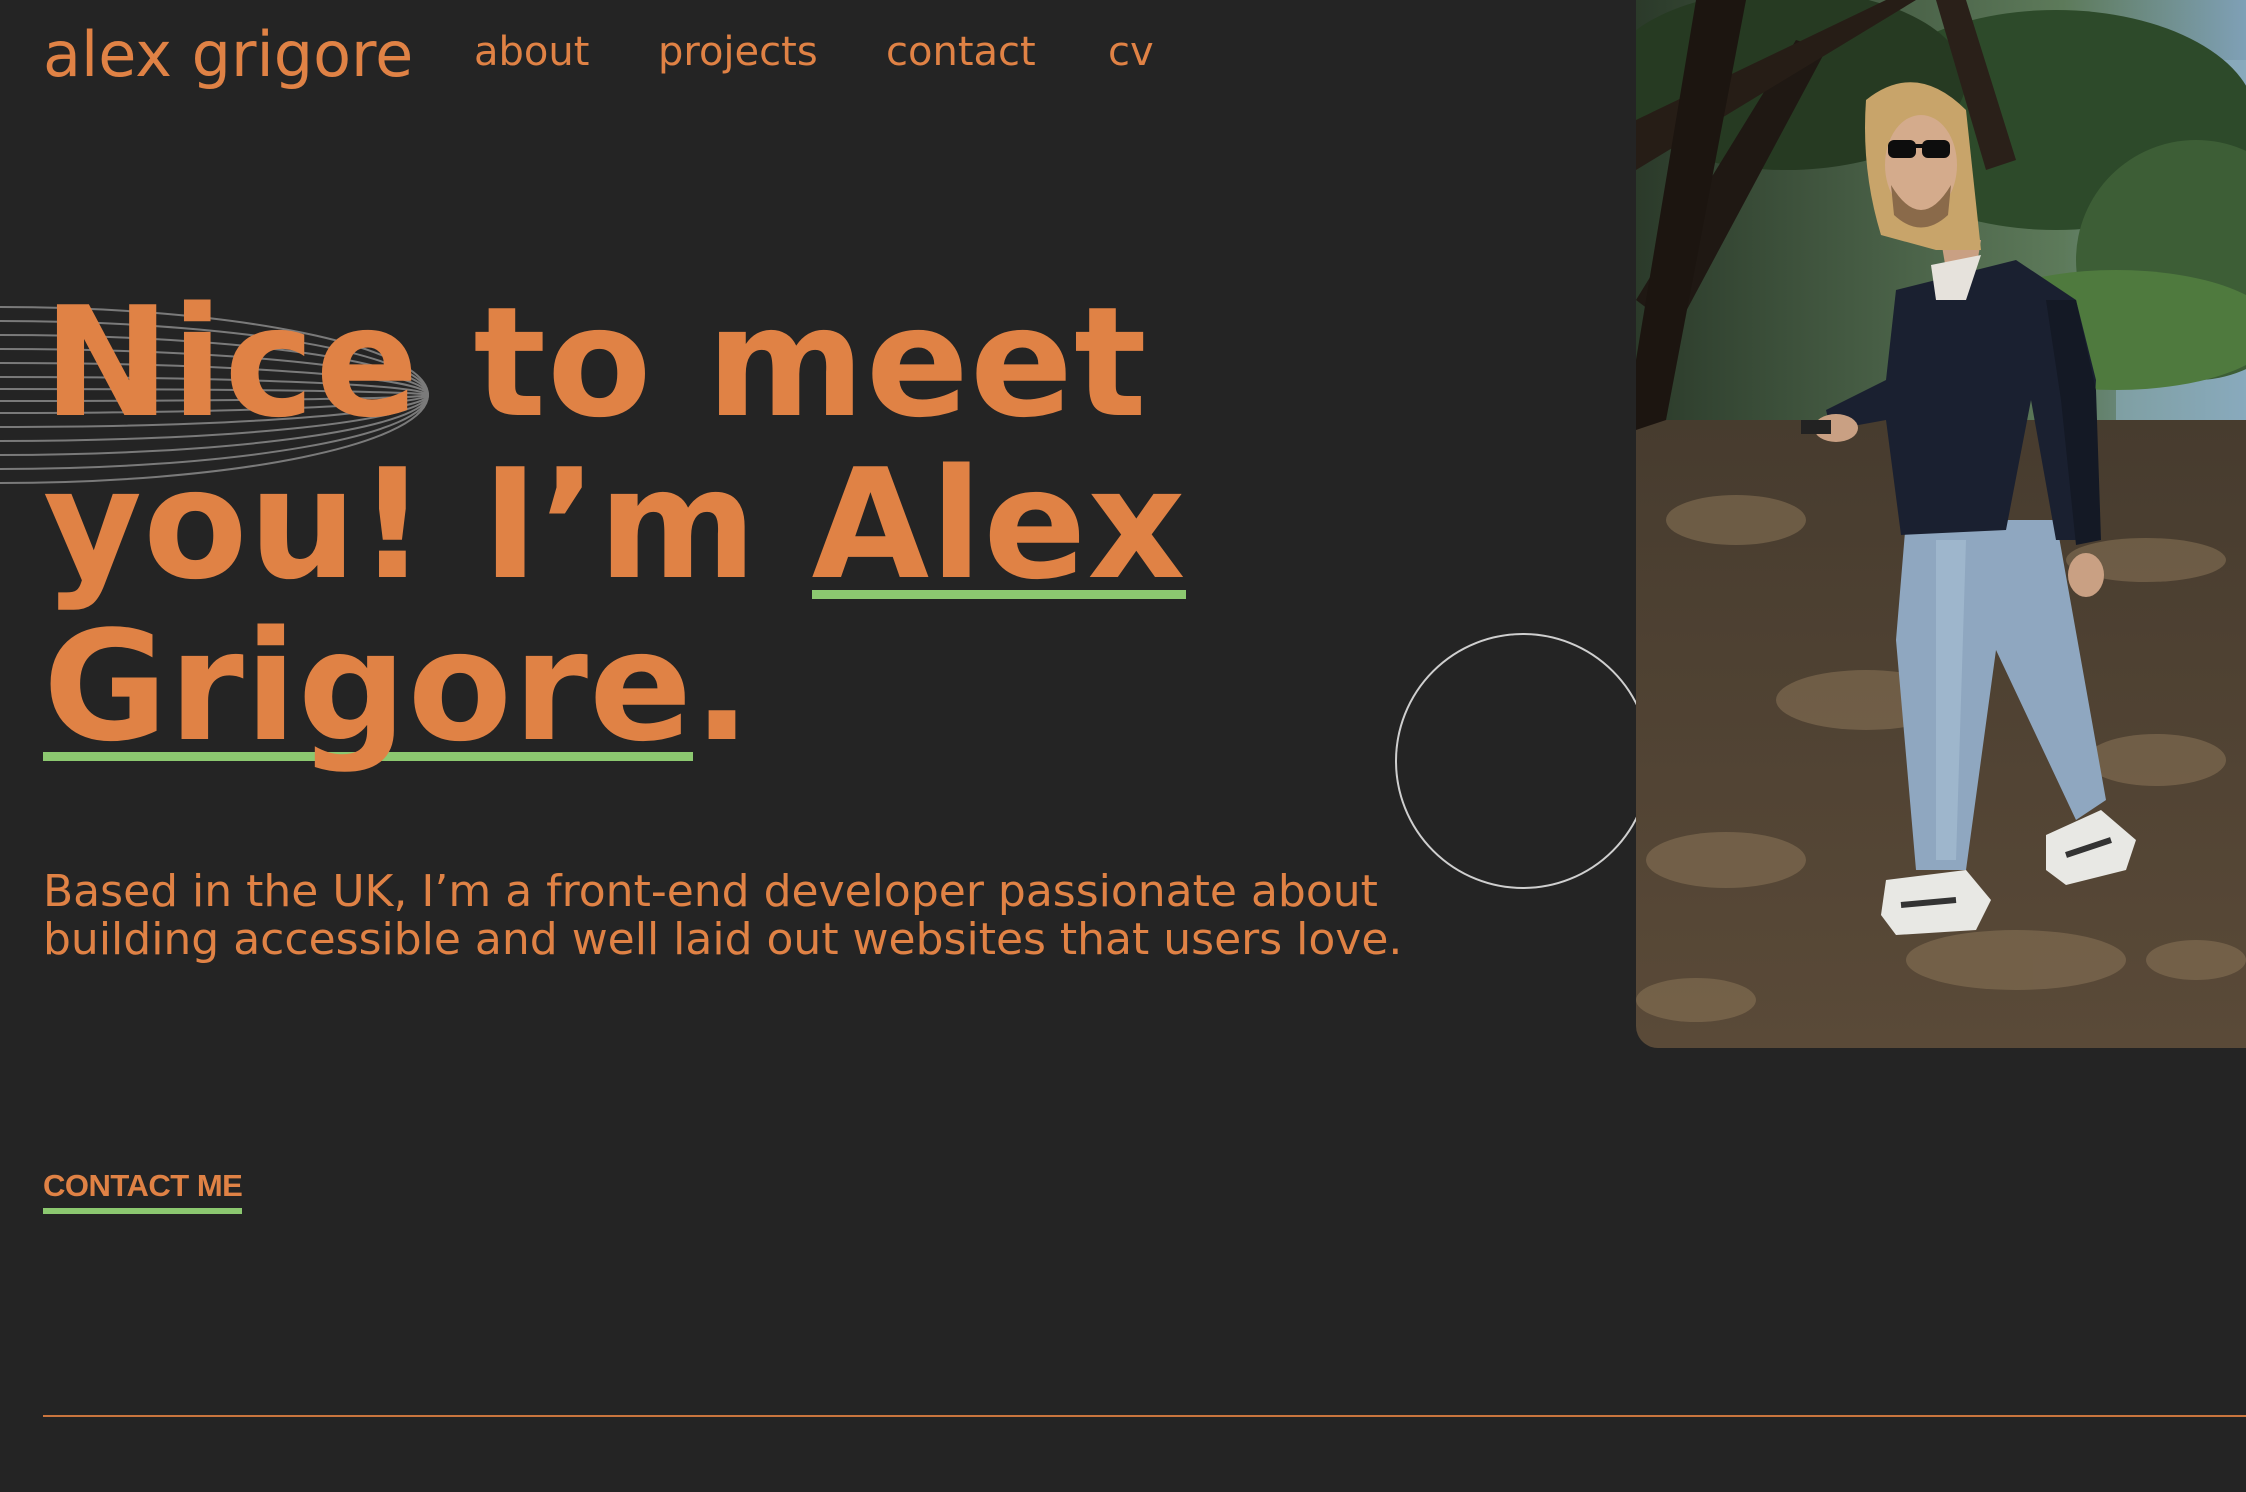  I want to click on hero-heading-line-2: you! I’m Alex, so click(615, 525).